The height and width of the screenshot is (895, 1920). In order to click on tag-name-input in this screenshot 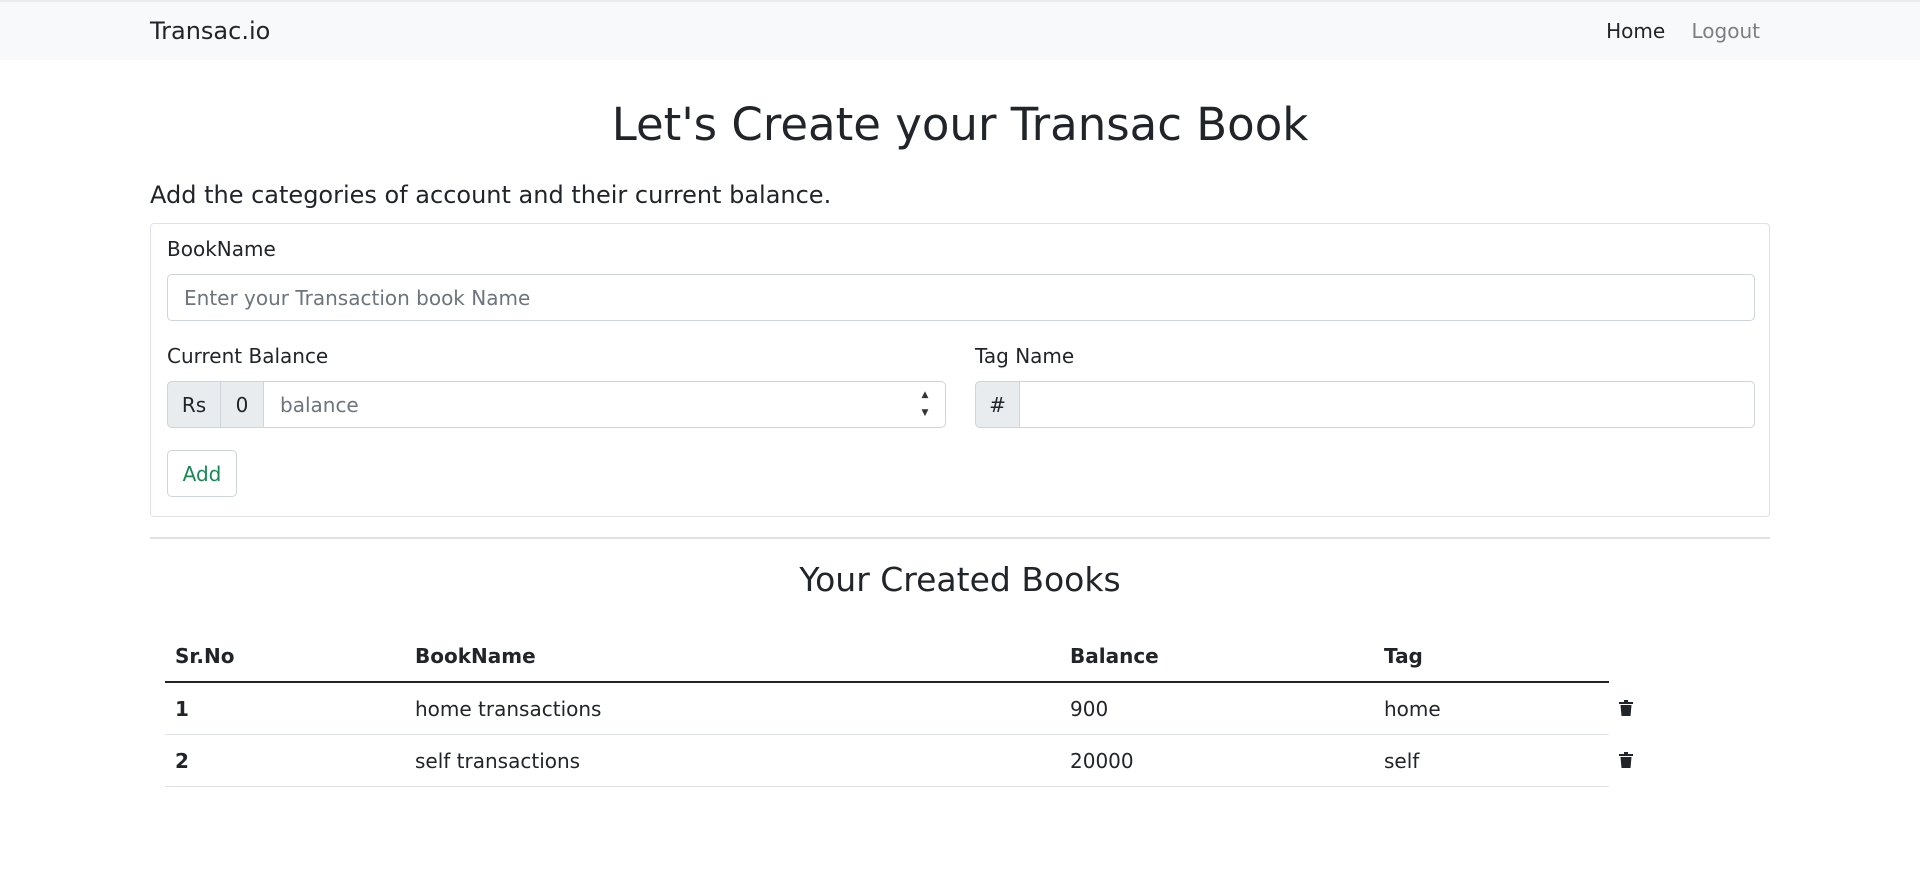, I will do `click(1387, 404)`.